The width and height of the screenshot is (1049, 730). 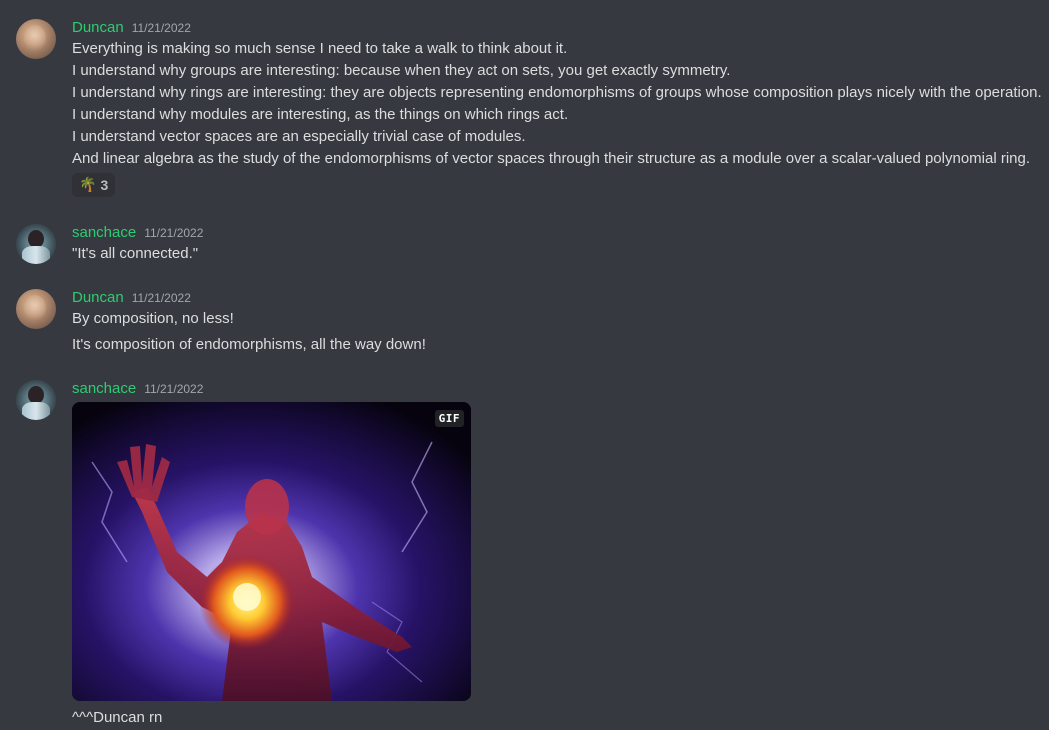 I want to click on reaction-button: 🌴 3, so click(x=94, y=185).